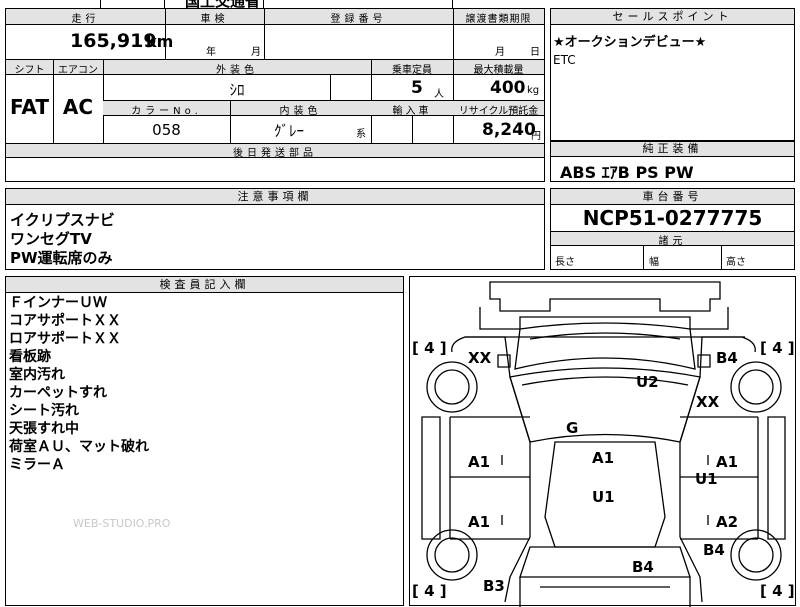 Image resolution: width=800 pixels, height=607 pixels. I want to click on chassis-panel: 車台番号 NCP51-0277775 諸元 長さ 幅 高さ, so click(672, 229).